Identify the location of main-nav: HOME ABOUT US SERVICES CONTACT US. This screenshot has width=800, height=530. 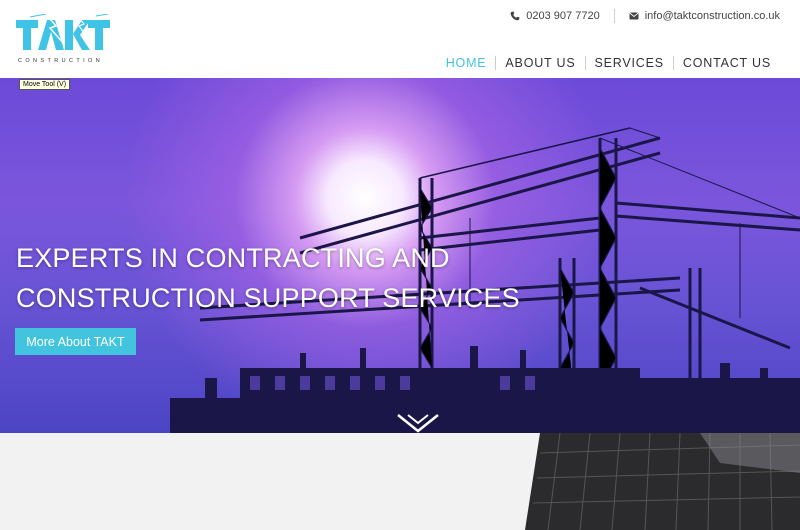
(608, 63).